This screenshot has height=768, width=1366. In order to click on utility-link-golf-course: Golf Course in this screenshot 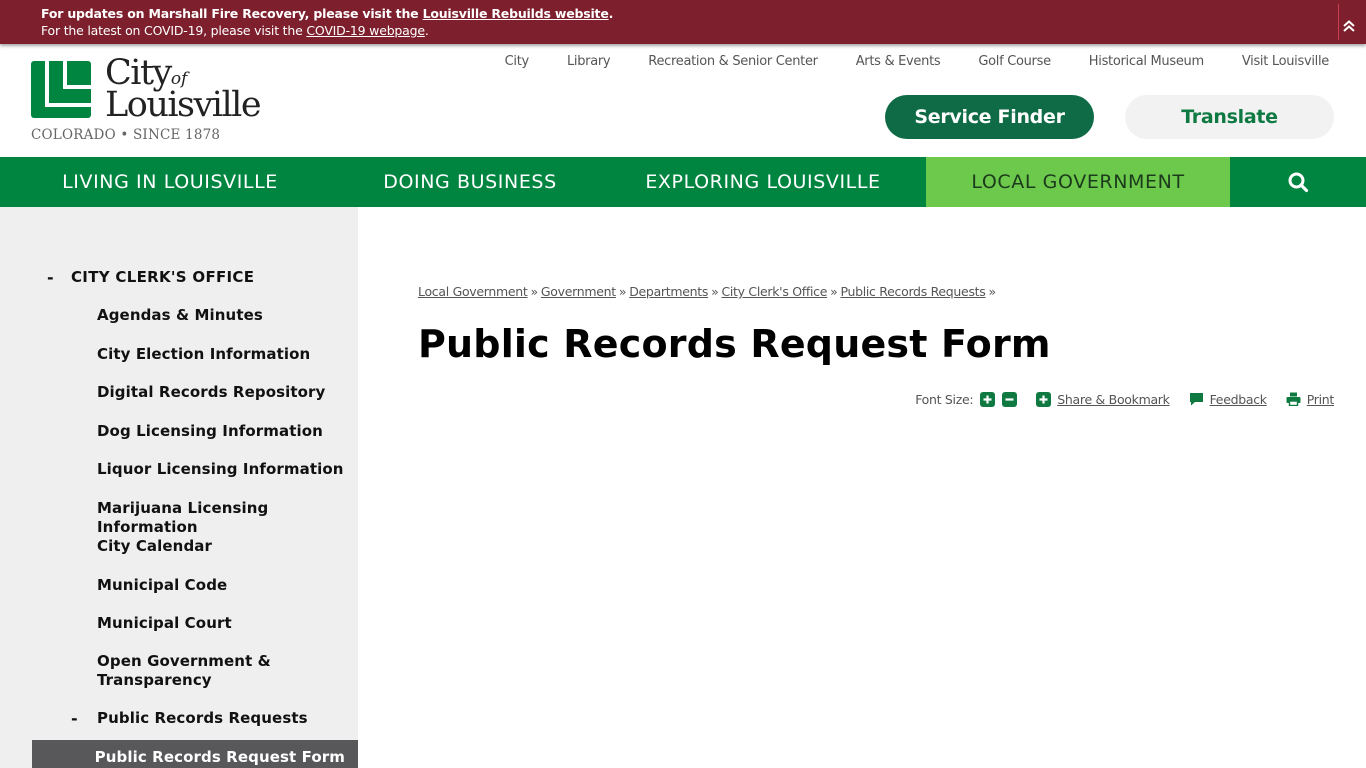, I will do `click(1014, 64)`.